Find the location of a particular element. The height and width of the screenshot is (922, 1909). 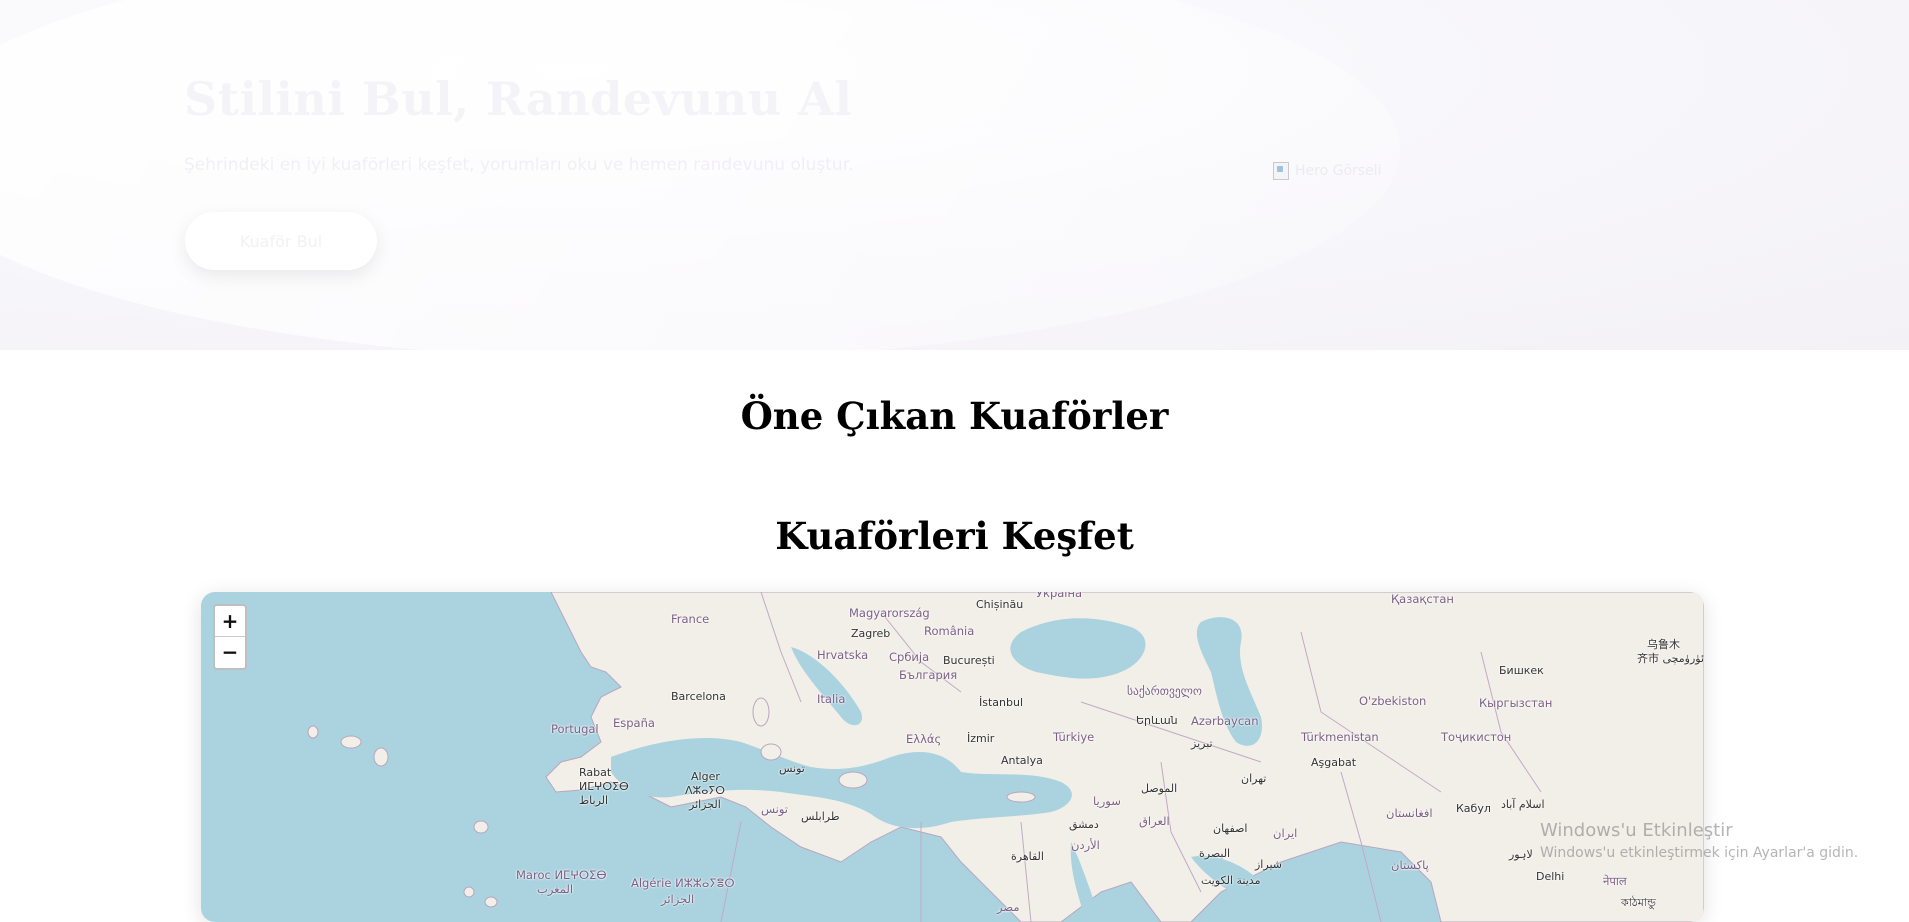

map-label: Тоҷикистон is located at coordinates (1476, 737).